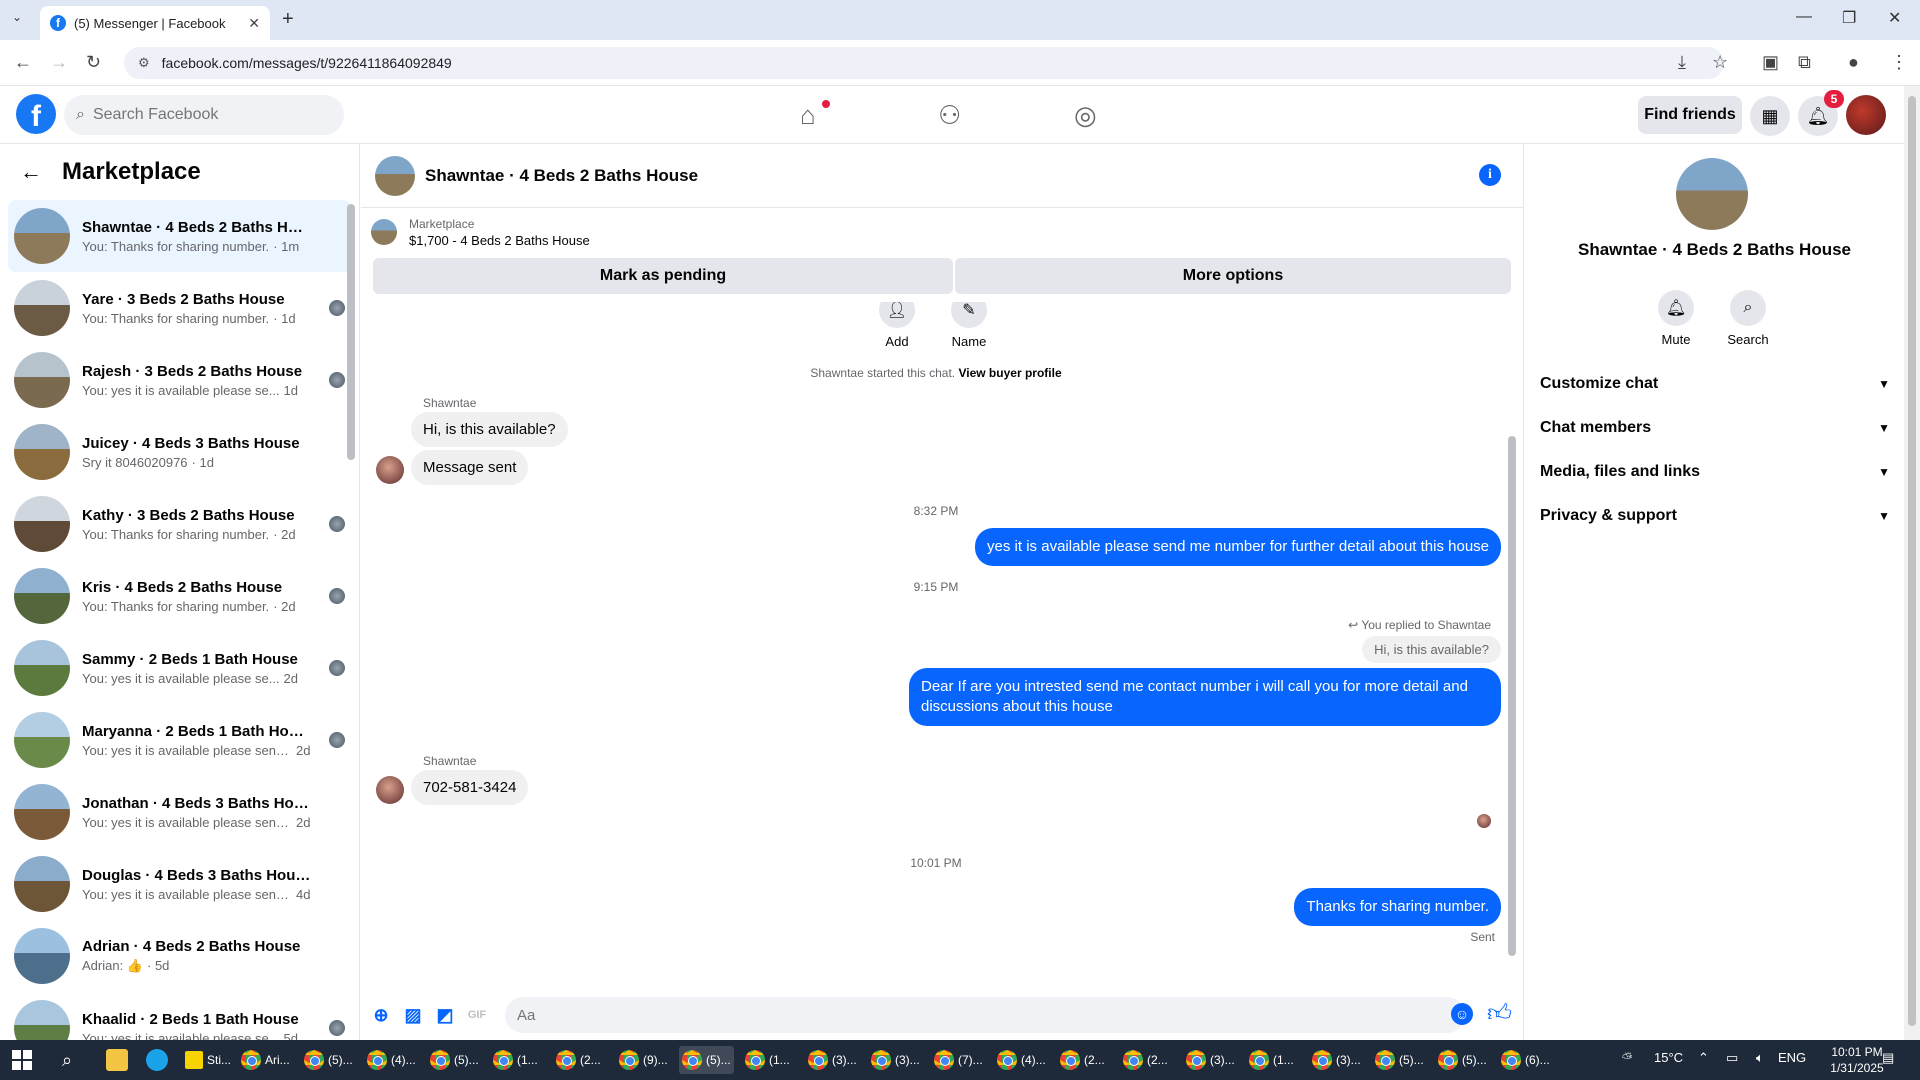 The image size is (1920, 1080). I want to click on chat-members-row: Chat members ▼, so click(1715, 428).